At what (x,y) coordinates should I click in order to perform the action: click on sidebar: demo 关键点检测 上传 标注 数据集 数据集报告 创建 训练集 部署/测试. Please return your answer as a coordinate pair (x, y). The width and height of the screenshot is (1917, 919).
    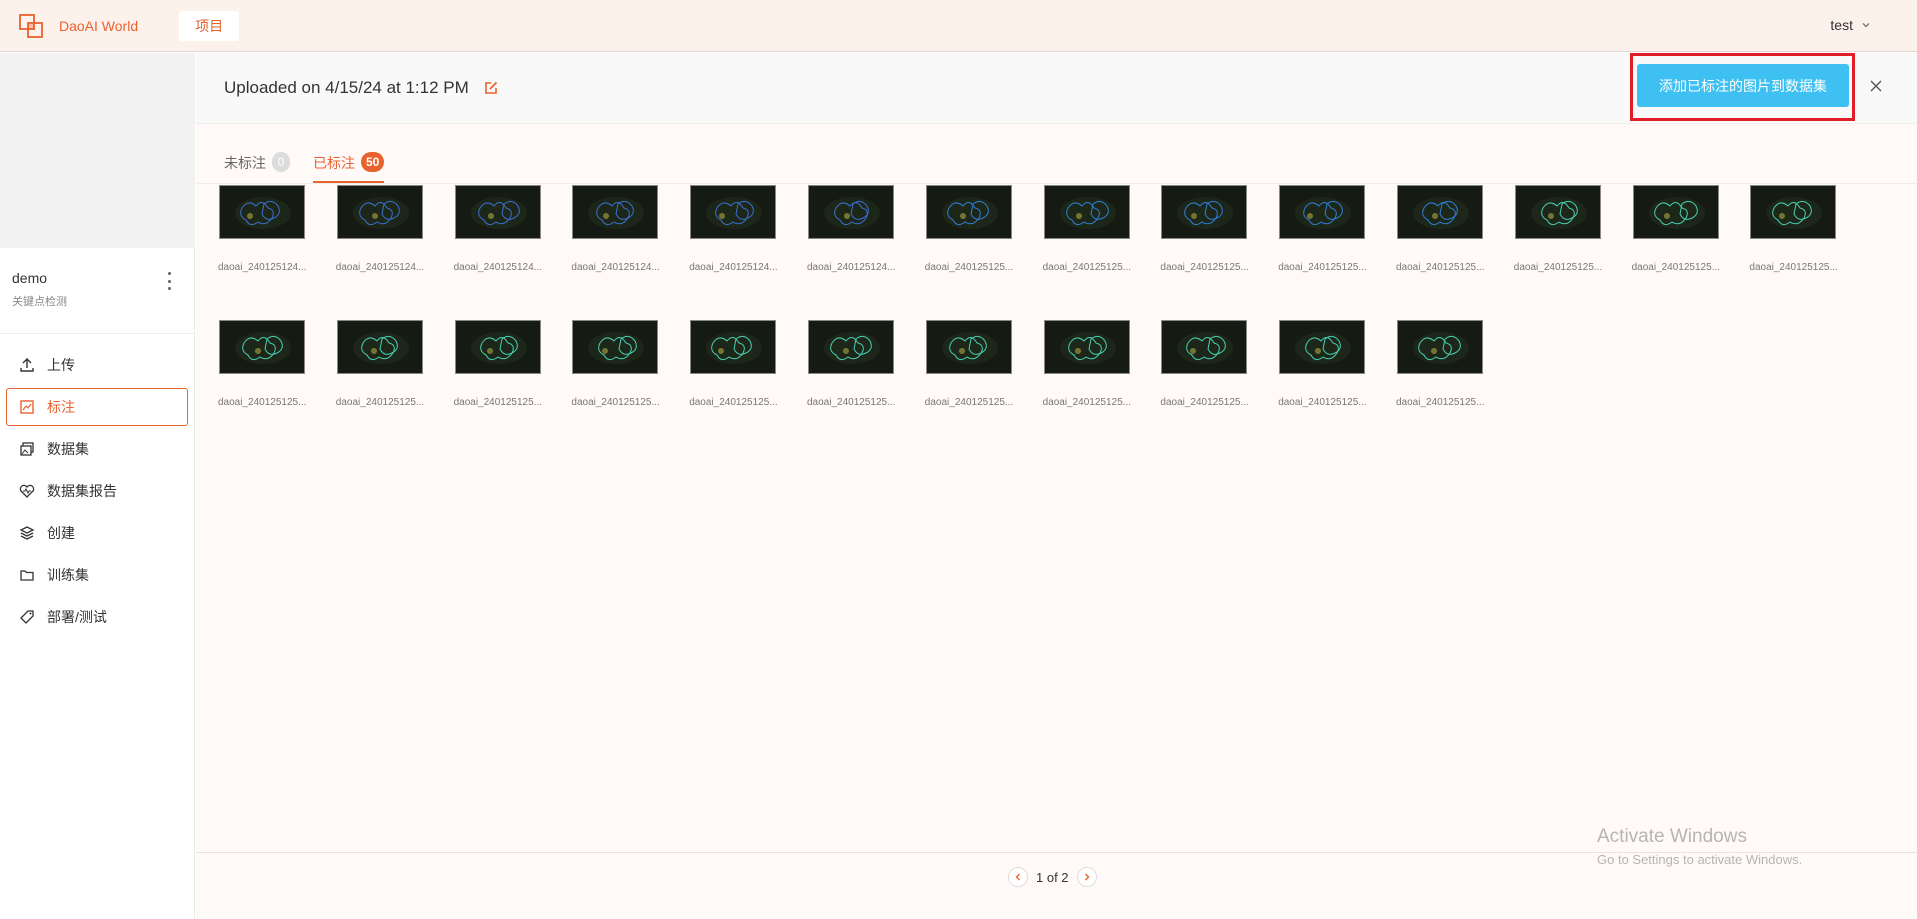
    Looking at the image, I should click on (97, 486).